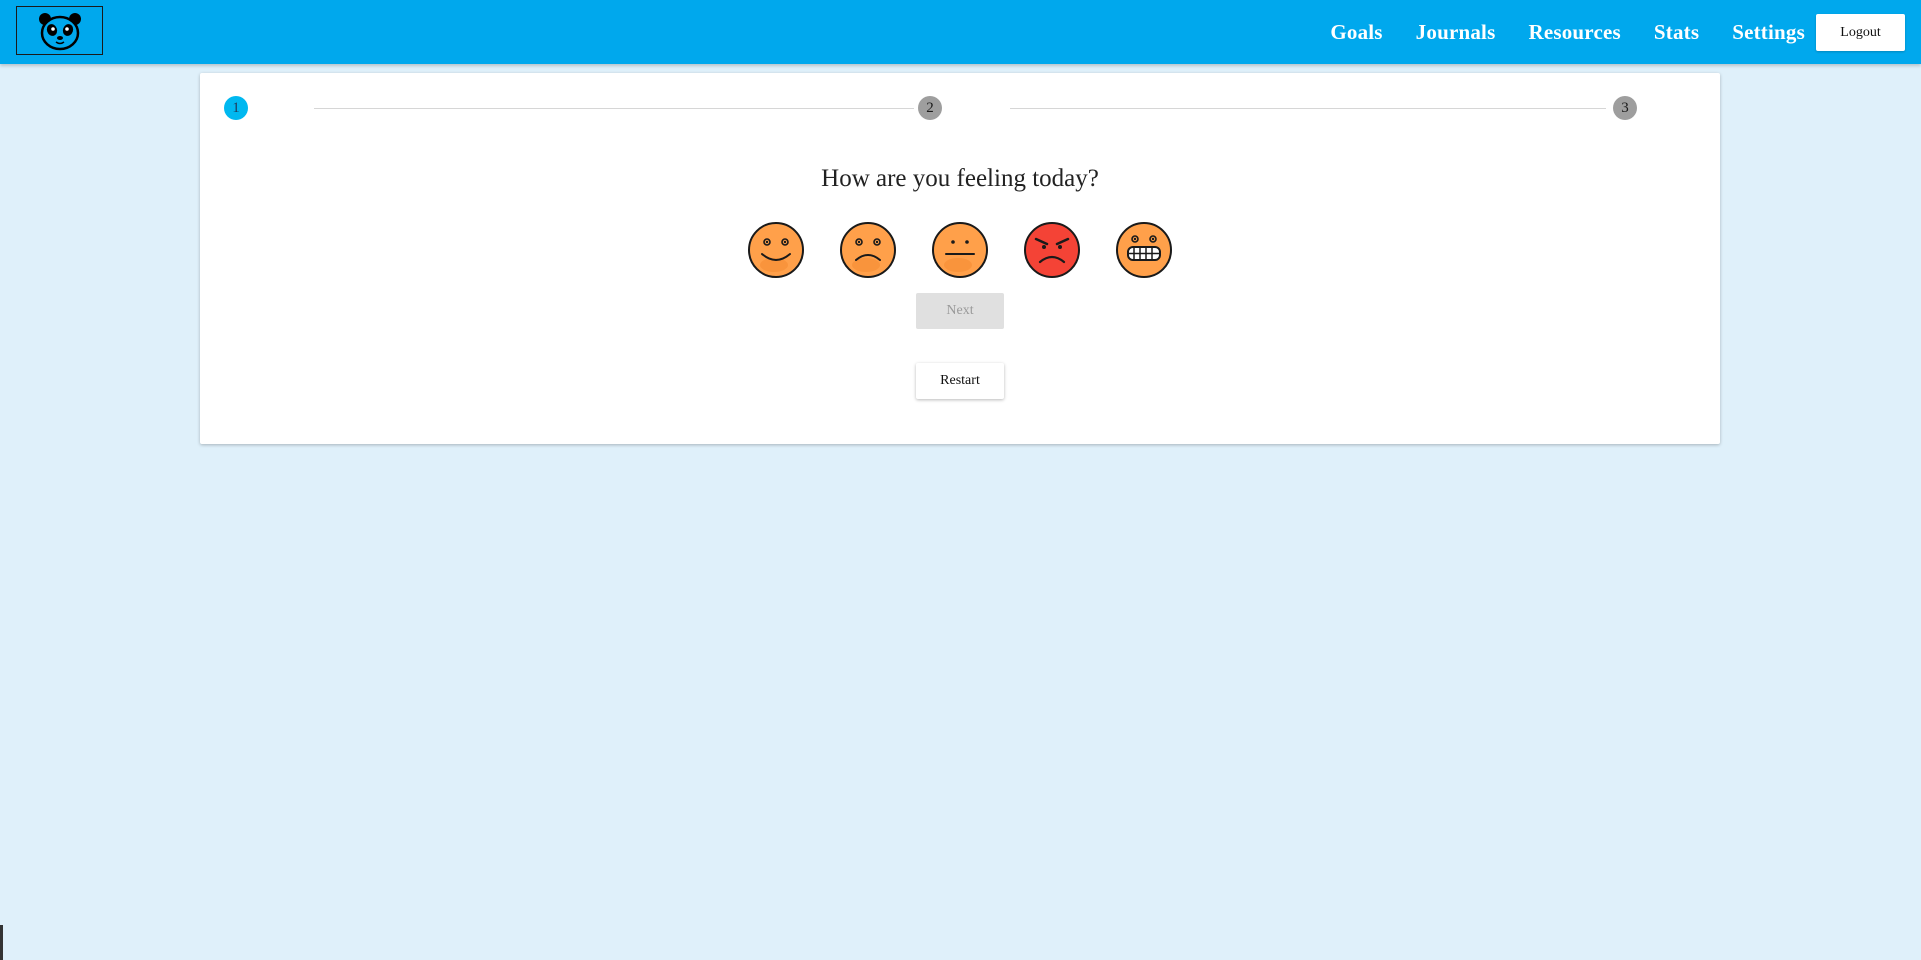 Image resolution: width=1921 pixels, height=960 pixels. I want to click on main-nav: Goals Journals Resources Stats Settings, so click(1551, 32).